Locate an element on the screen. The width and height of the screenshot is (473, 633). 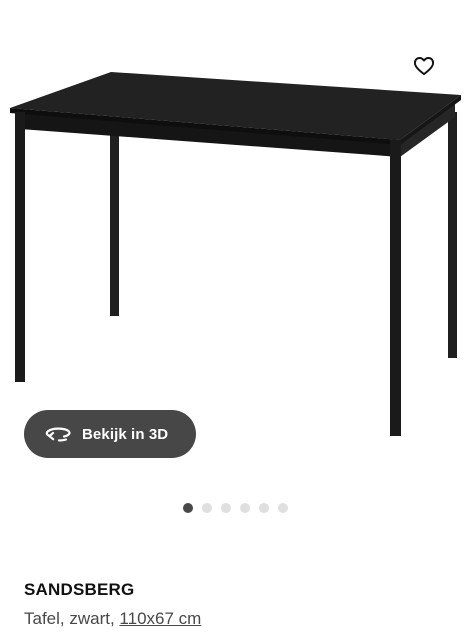
table-leg-front-right is located at coordinates (395, 288).